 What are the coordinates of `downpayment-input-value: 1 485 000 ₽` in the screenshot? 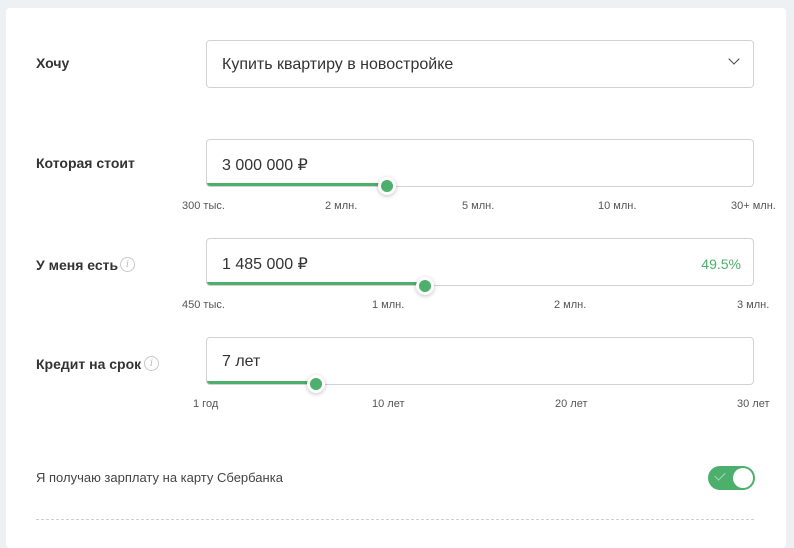 It's located at (265, 264).